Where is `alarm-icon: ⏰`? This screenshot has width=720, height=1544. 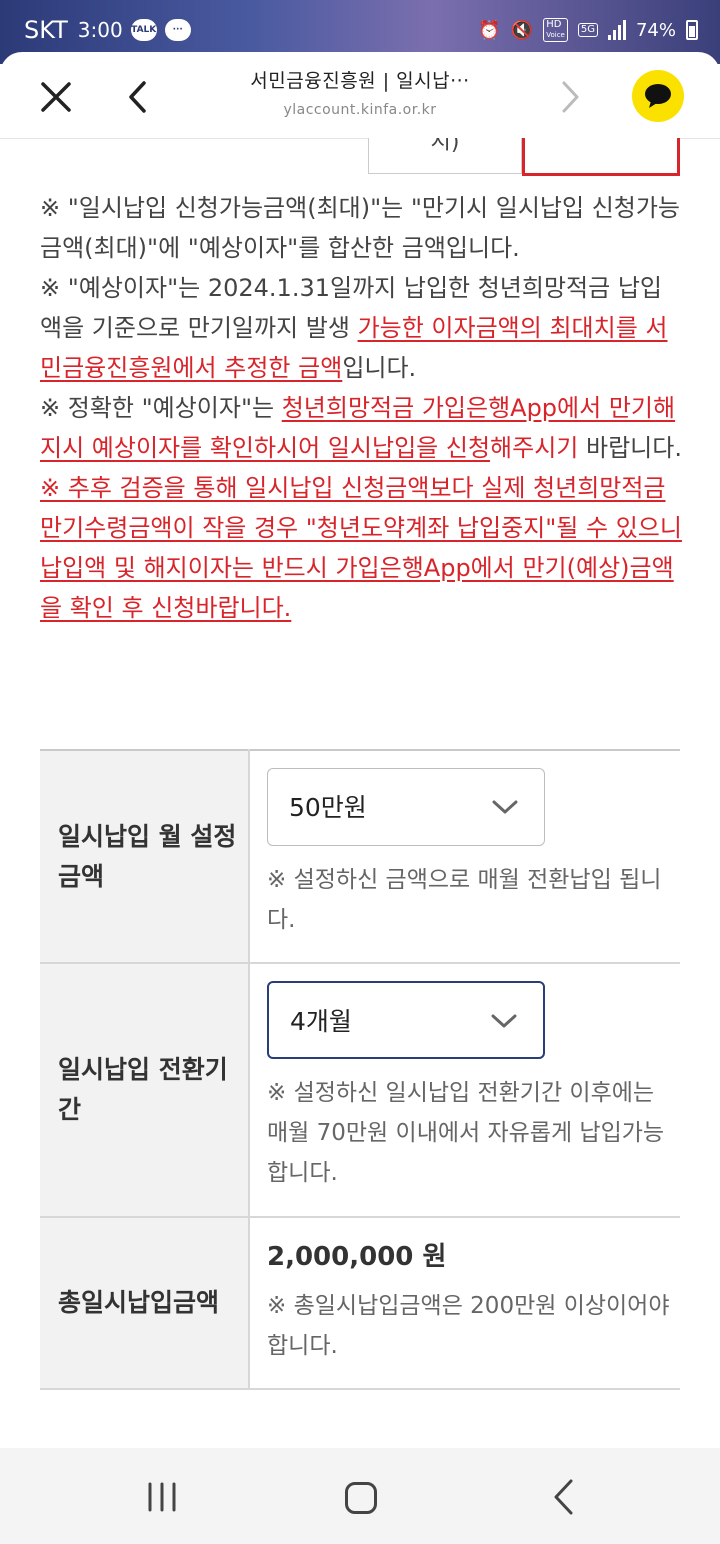
alarm-icon: ⏰ is located at coordinates (489, 30).